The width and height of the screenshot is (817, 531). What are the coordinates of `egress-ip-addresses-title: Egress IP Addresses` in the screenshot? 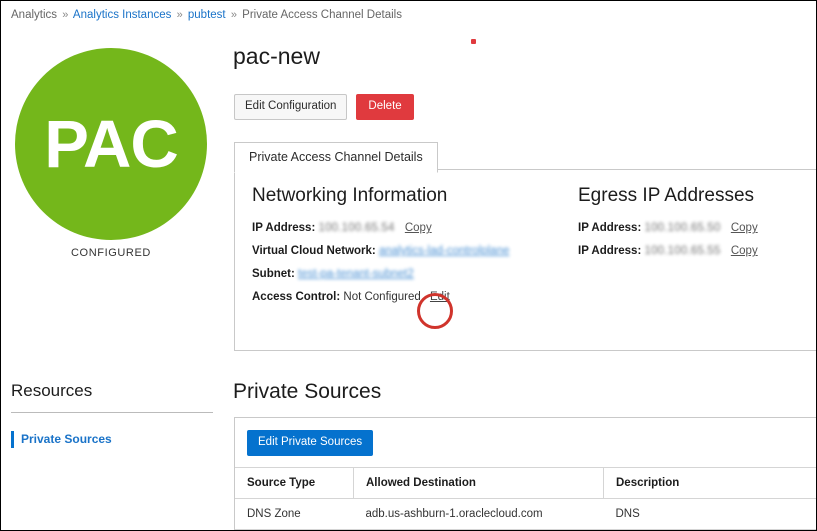 It's located at (666, 195).